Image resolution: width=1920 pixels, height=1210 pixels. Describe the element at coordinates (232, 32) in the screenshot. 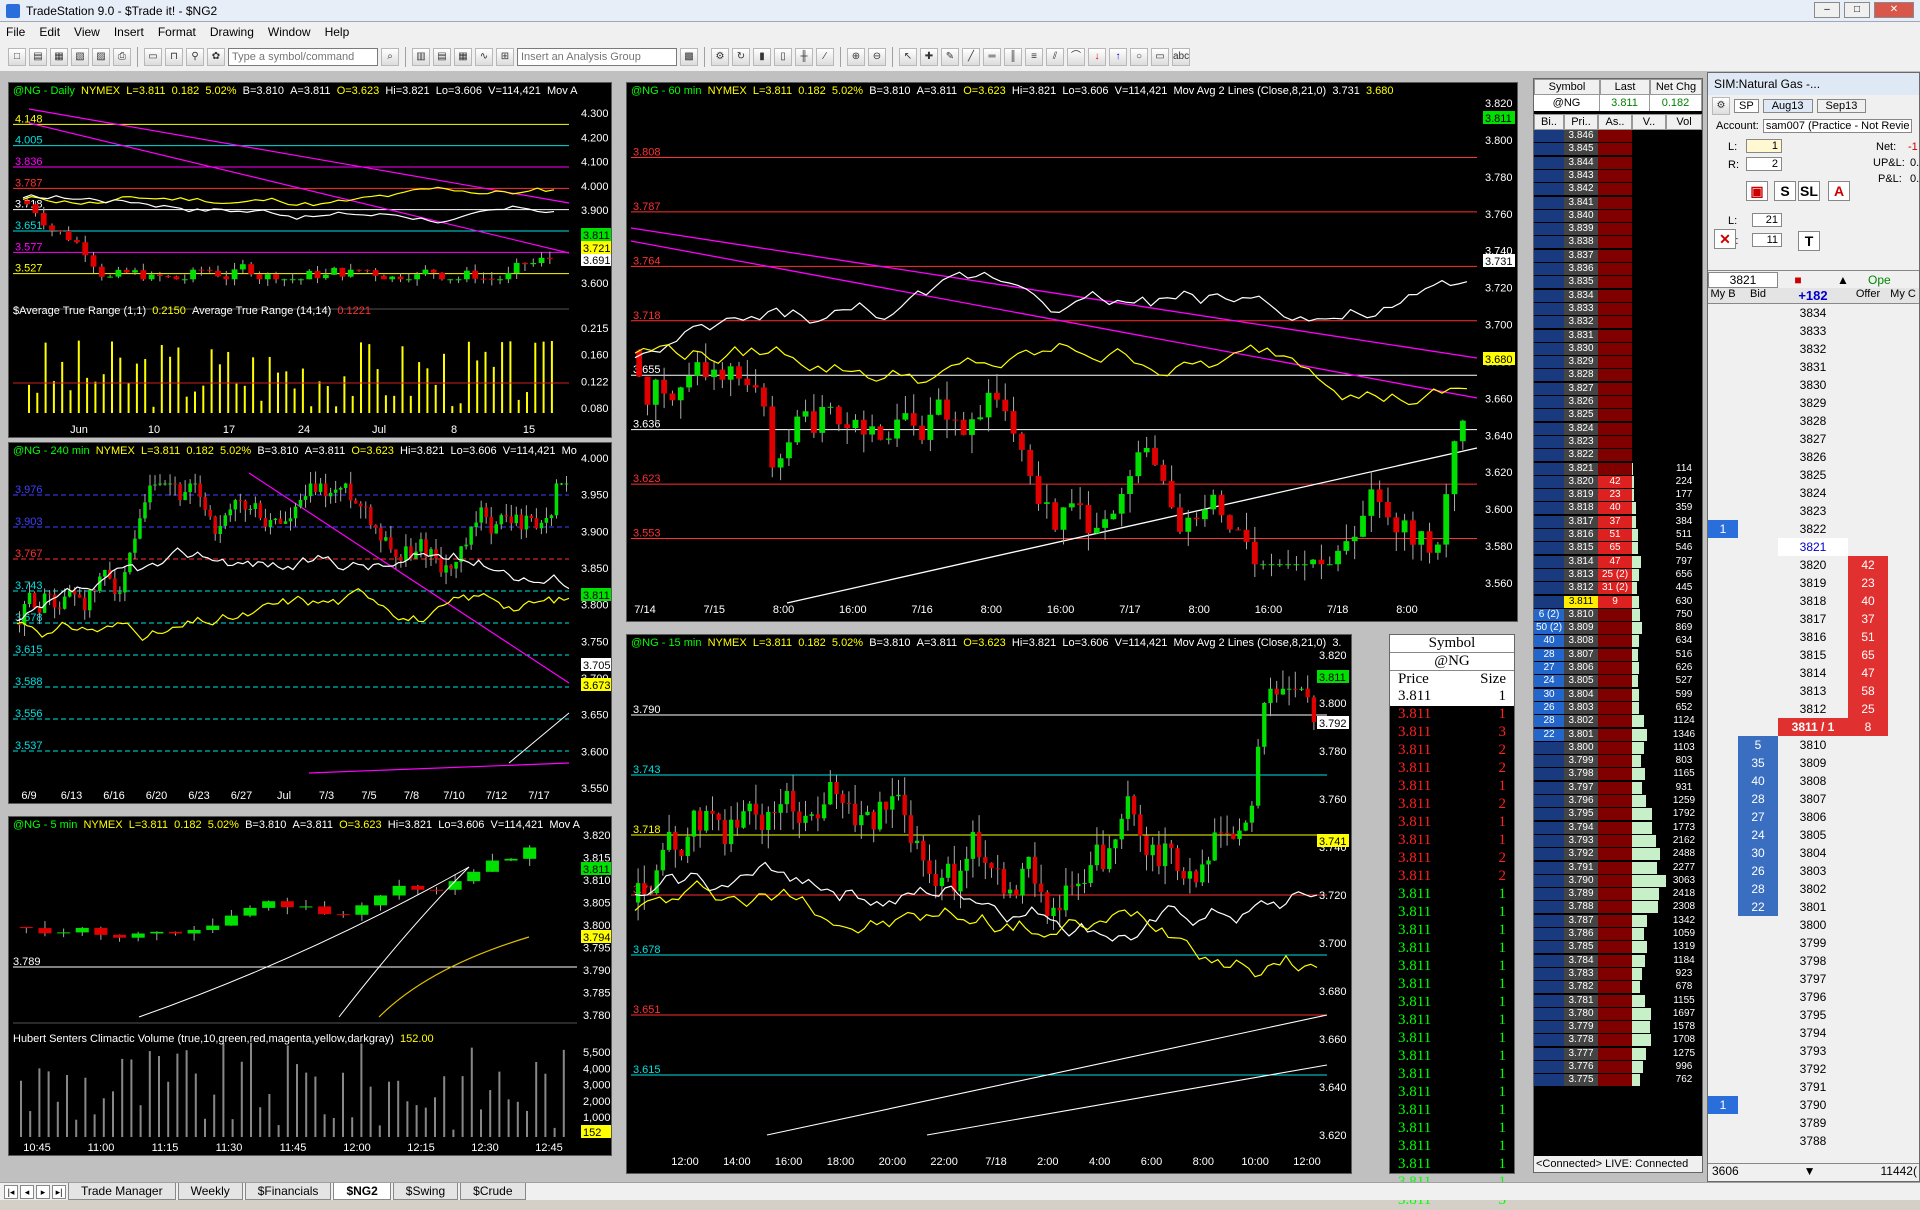

I see `menu-drawing: Drawing` at that location.